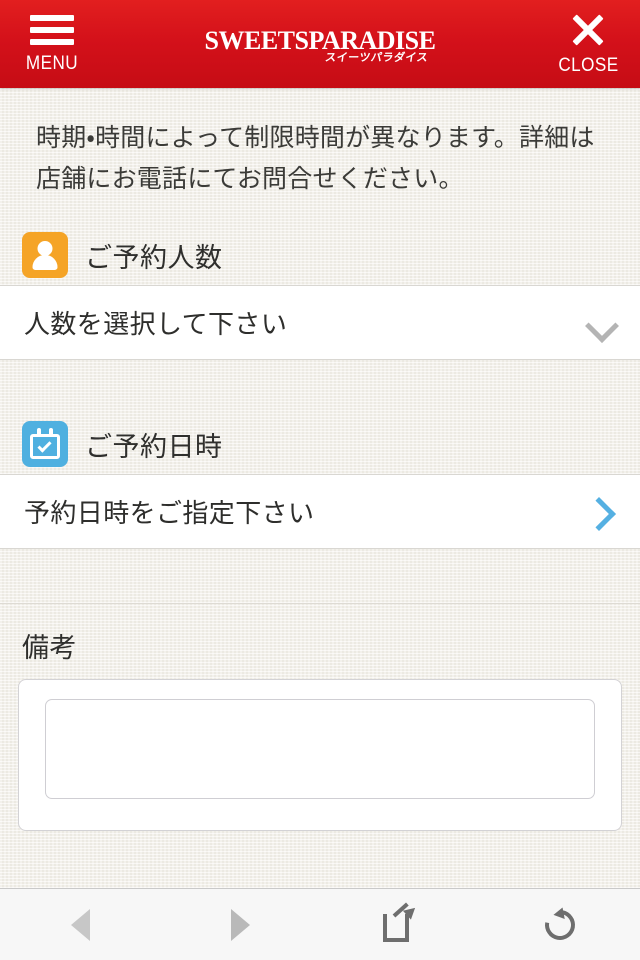  What do you see at coordinates (45, 444) in the screenshot?
I see `calendar-check-icon` at bounding box center [45, 444].